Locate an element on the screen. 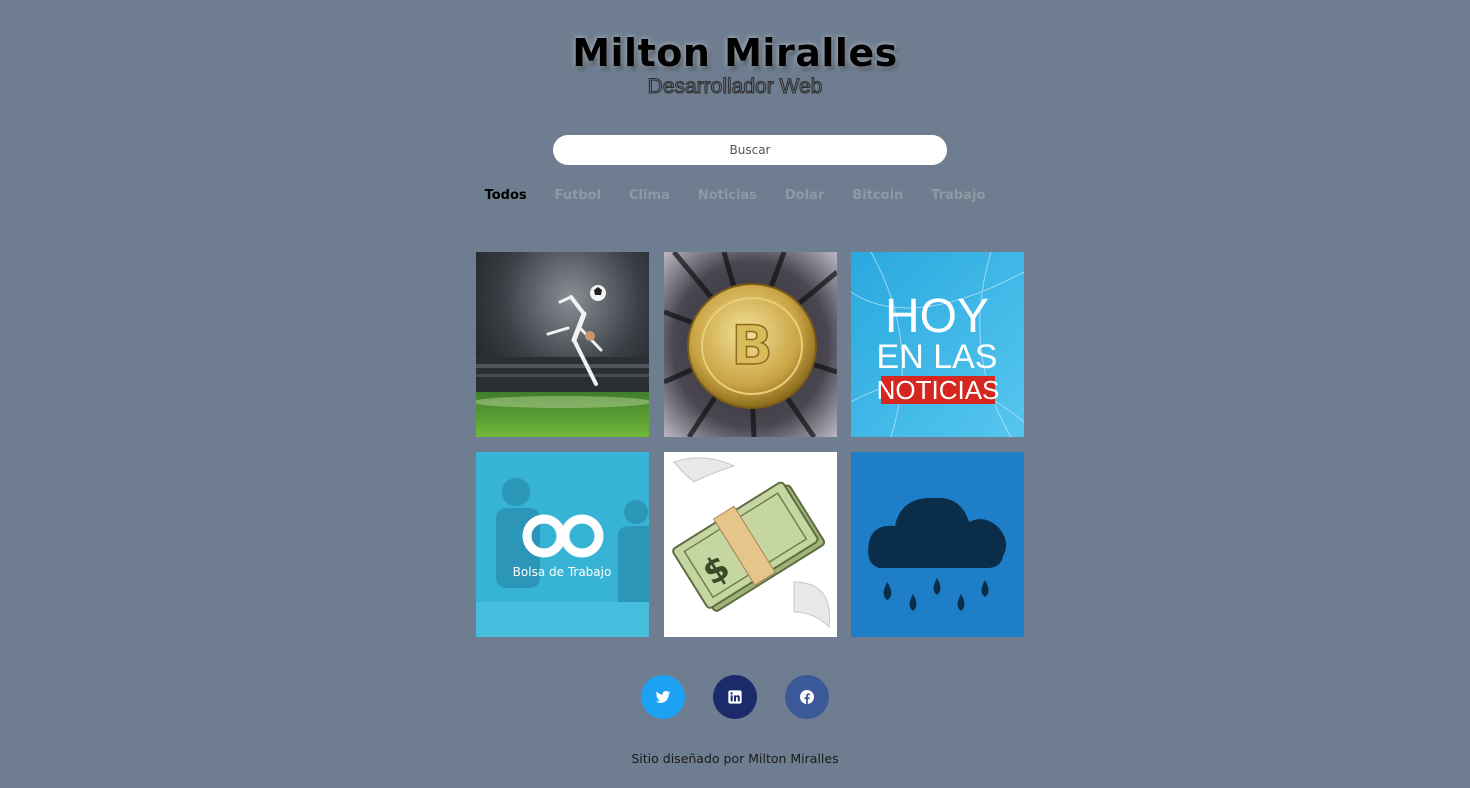 The image size is (1470, 788). tile-futbol is located at coordinates (562, 344).